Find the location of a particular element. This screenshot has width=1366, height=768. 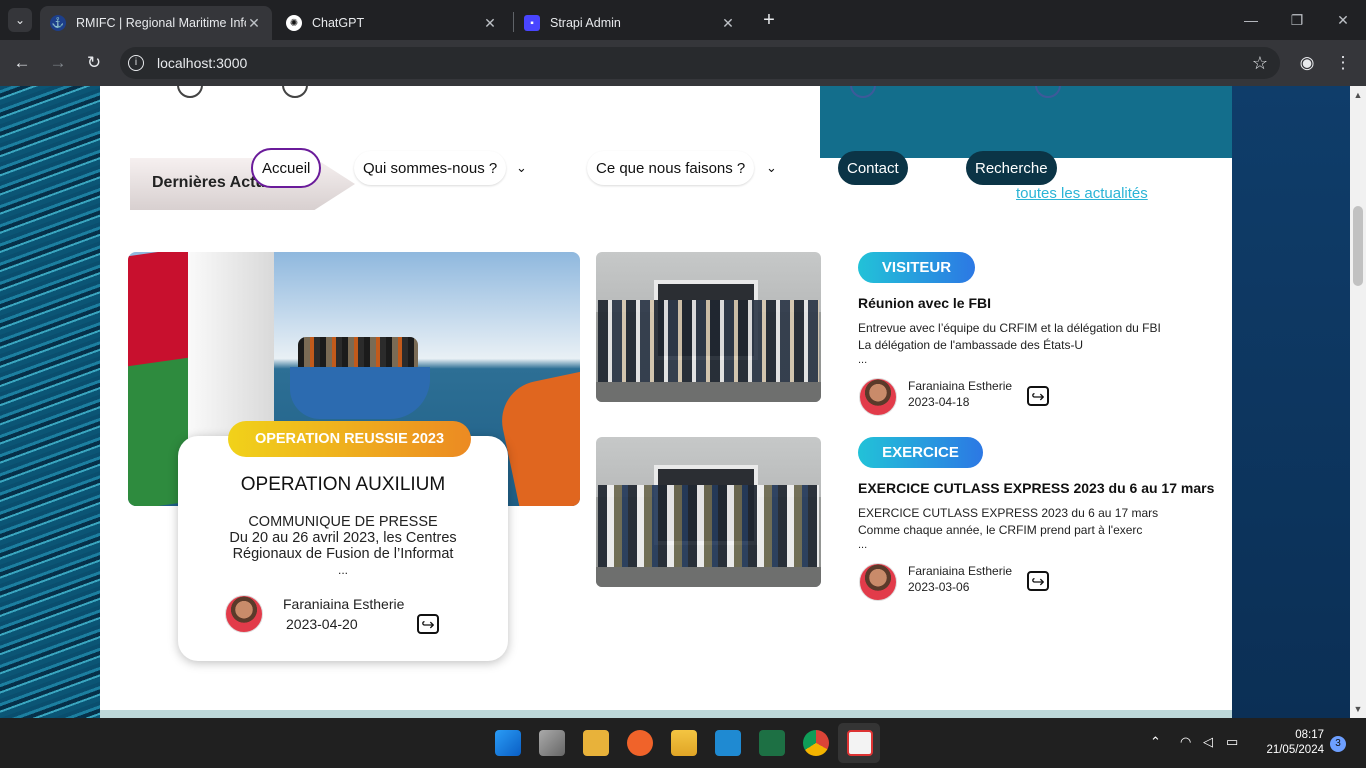

right-background-band is located at coordinates (1291, 402).